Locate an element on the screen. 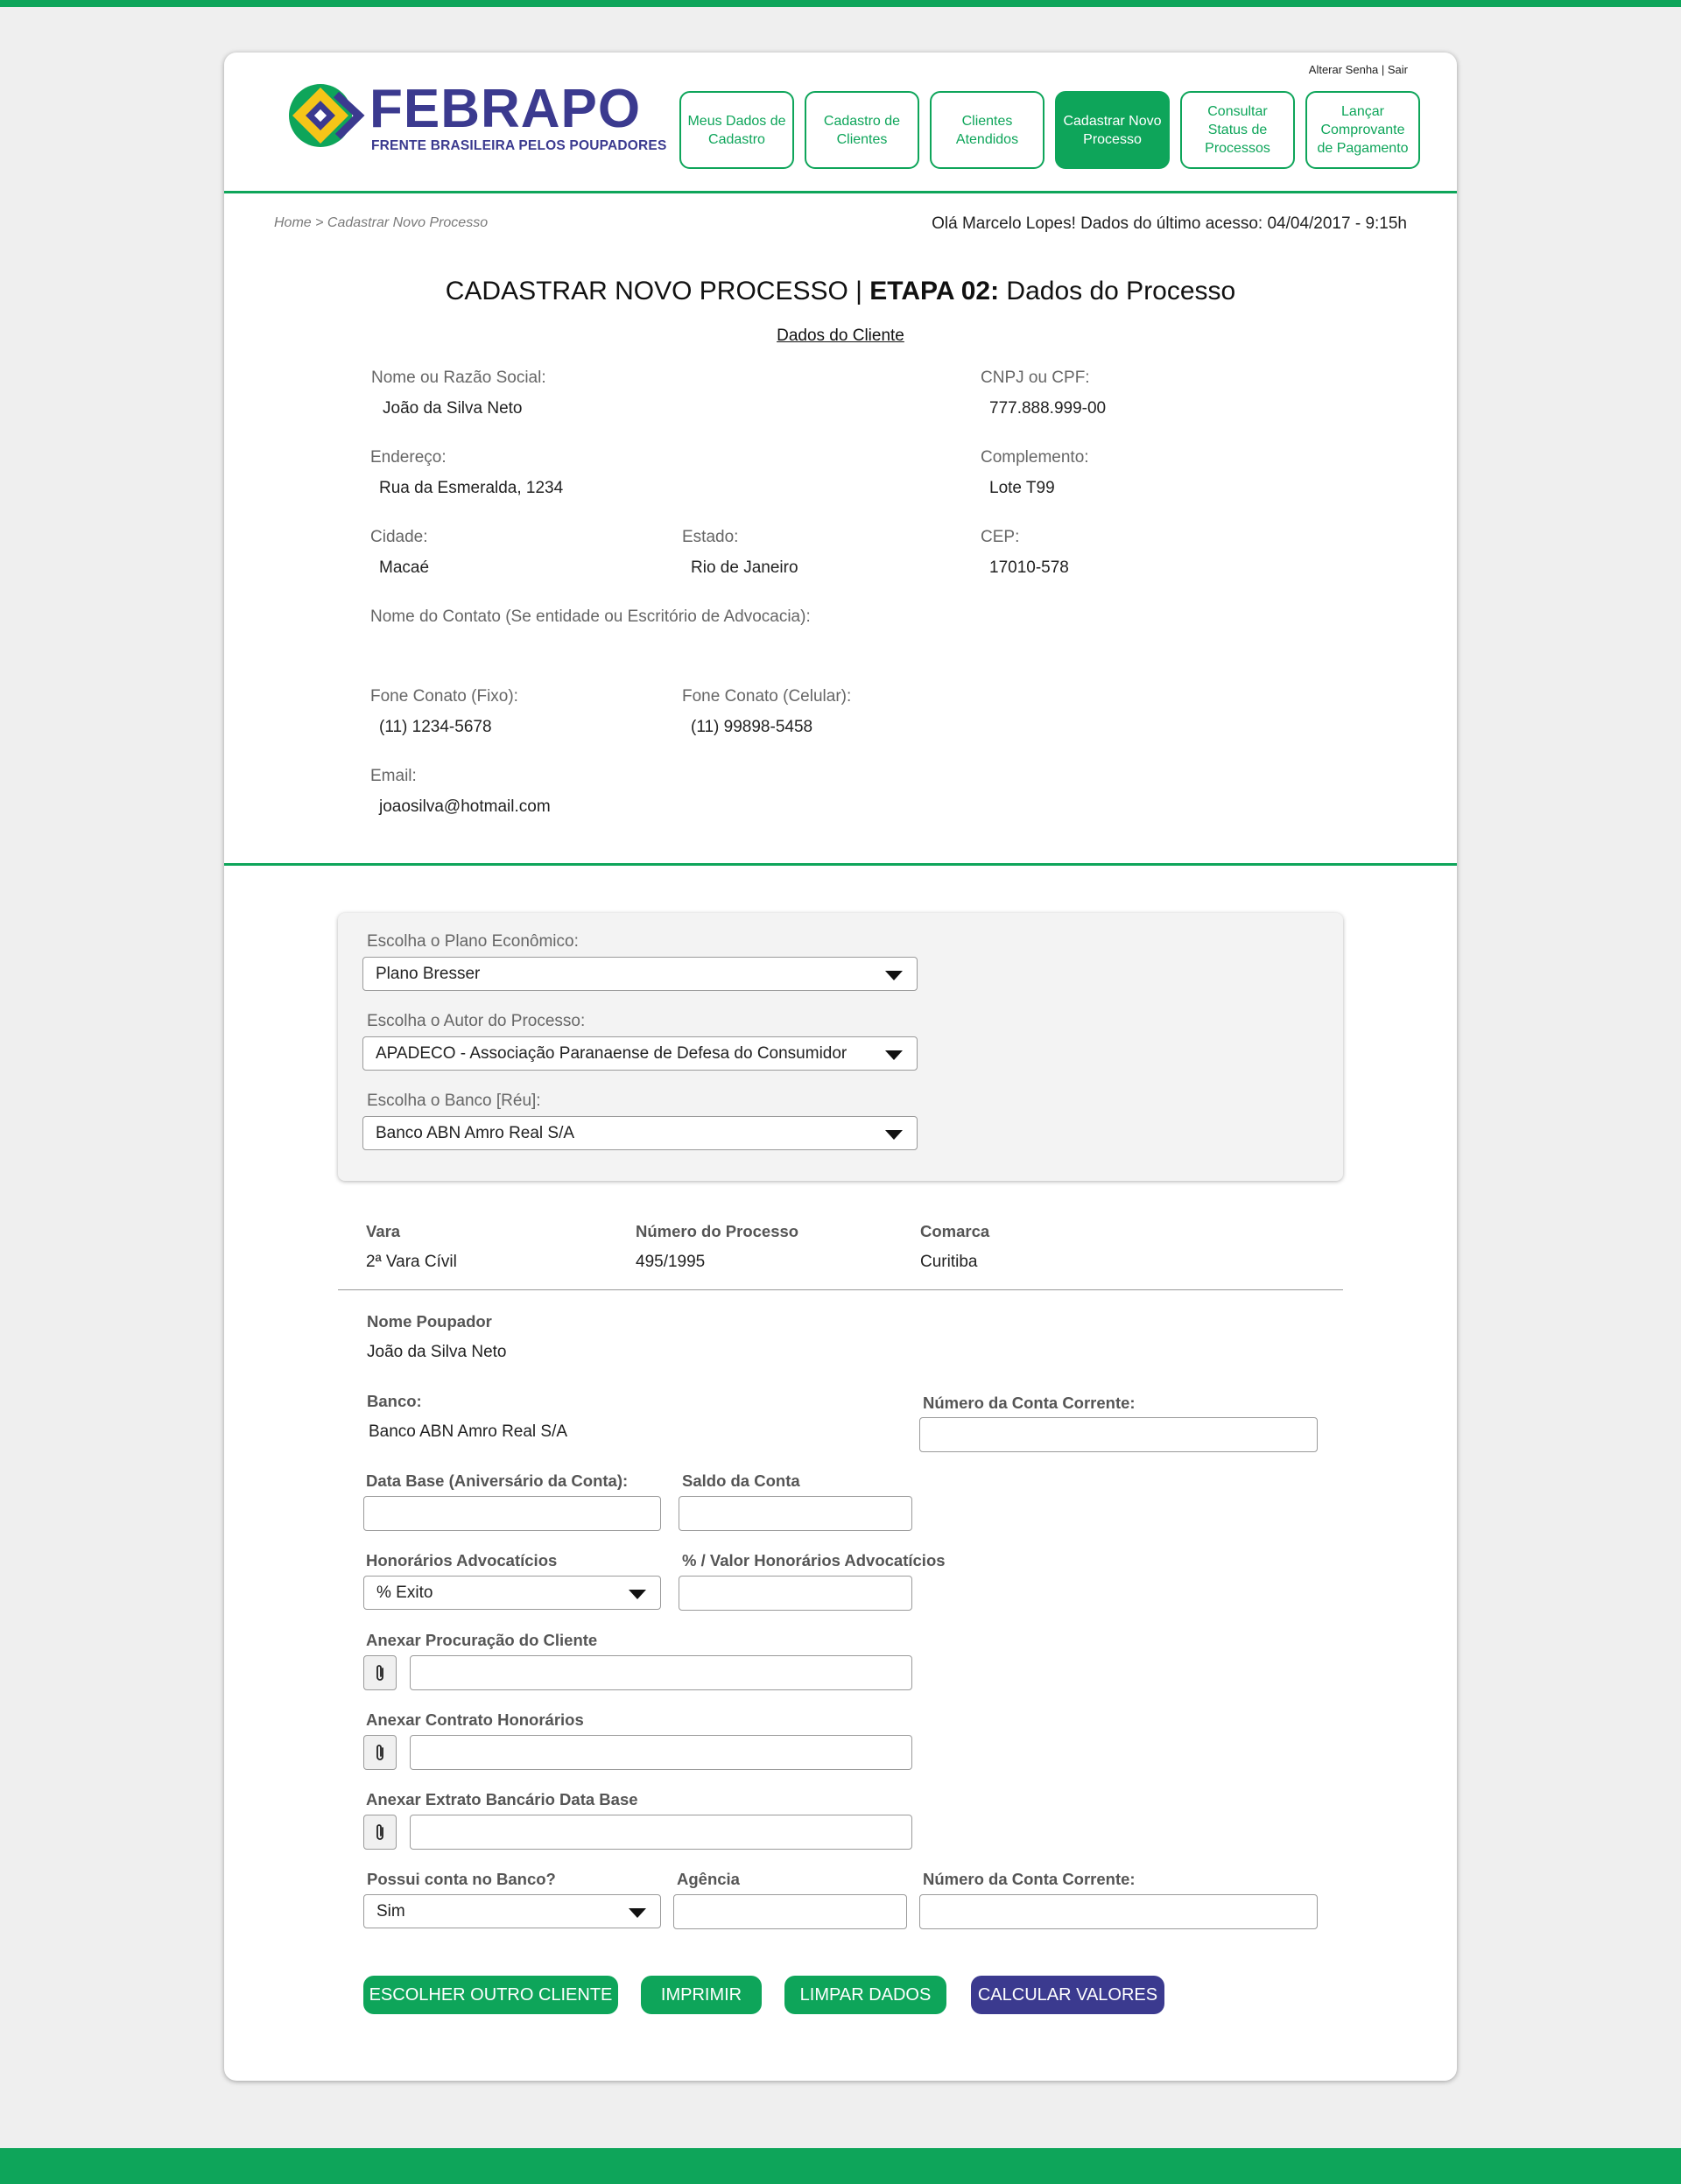  attach-procuracao-button is located at coordinates (380, 1672).